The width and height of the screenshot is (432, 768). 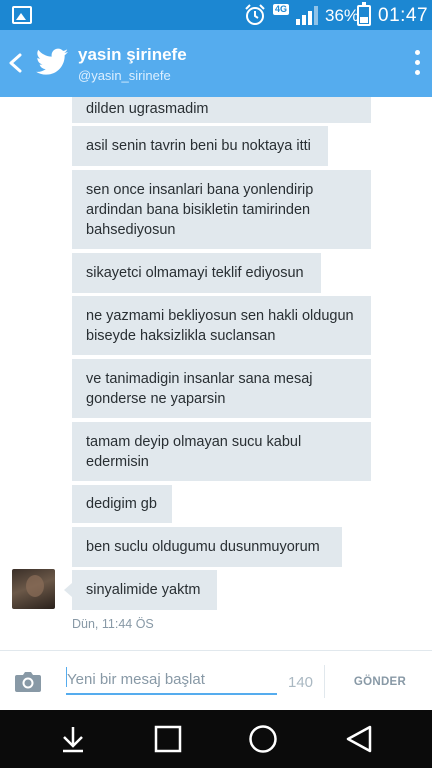 What do you see at coordinates (216, 63) in the screenshot?
I see `conversation-header: yasin şirinefe @yasin_sirinefe` at bounding box center [216, 63].